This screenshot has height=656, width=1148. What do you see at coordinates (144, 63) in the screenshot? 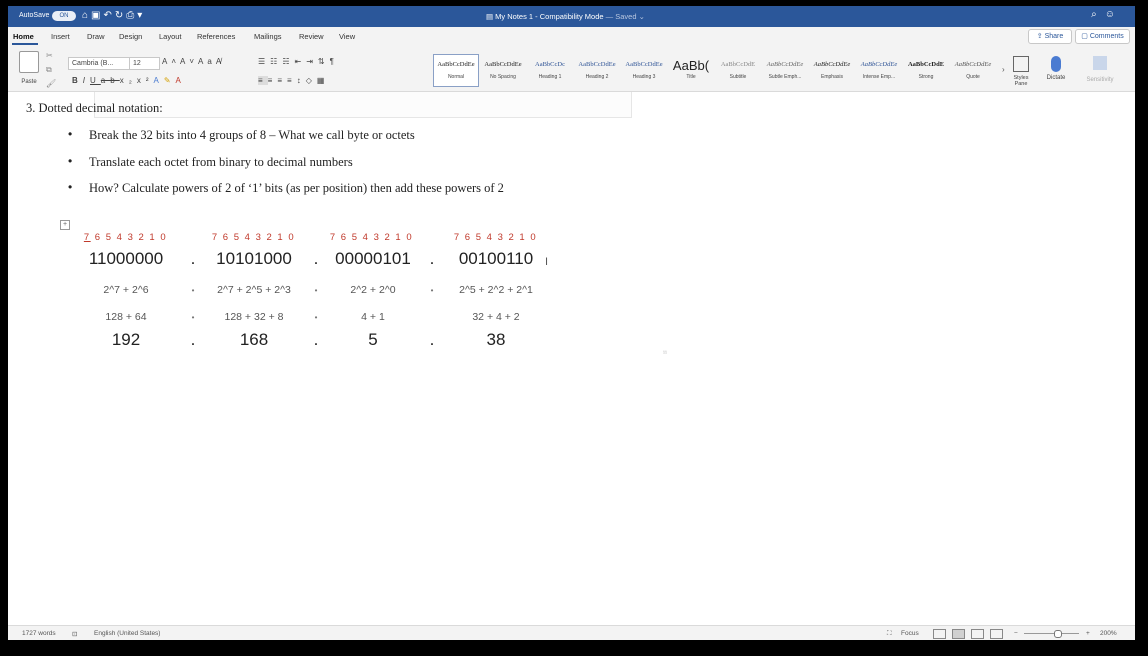
I see `font-size-select: 12` at bounding box center [144, 63].